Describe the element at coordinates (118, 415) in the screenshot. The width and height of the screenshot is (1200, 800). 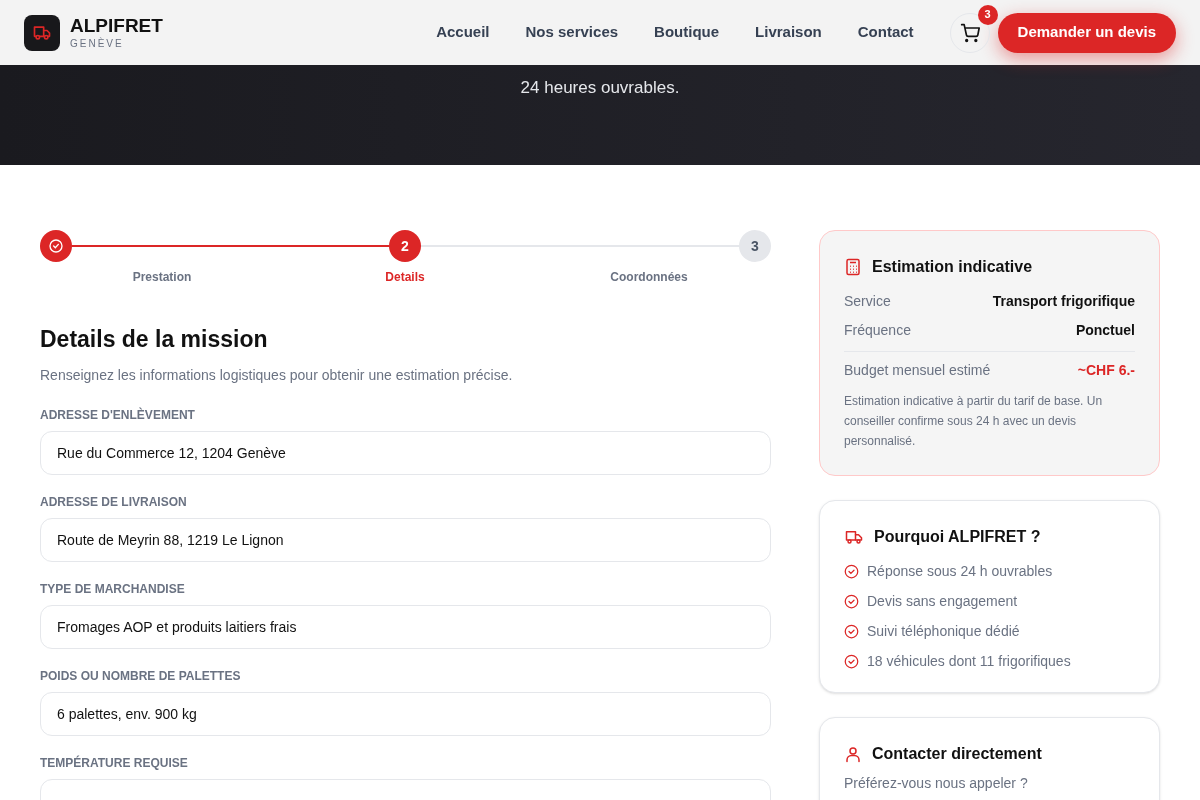
I see `field-label: ADRESSE D'ENLÈVEMENT` at that location.